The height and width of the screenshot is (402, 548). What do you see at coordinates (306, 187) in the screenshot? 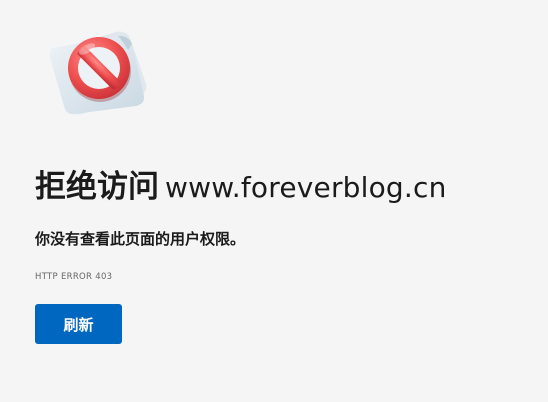
I see `hostname: www.foreverblog.cn` at bounding box center [306, 187].